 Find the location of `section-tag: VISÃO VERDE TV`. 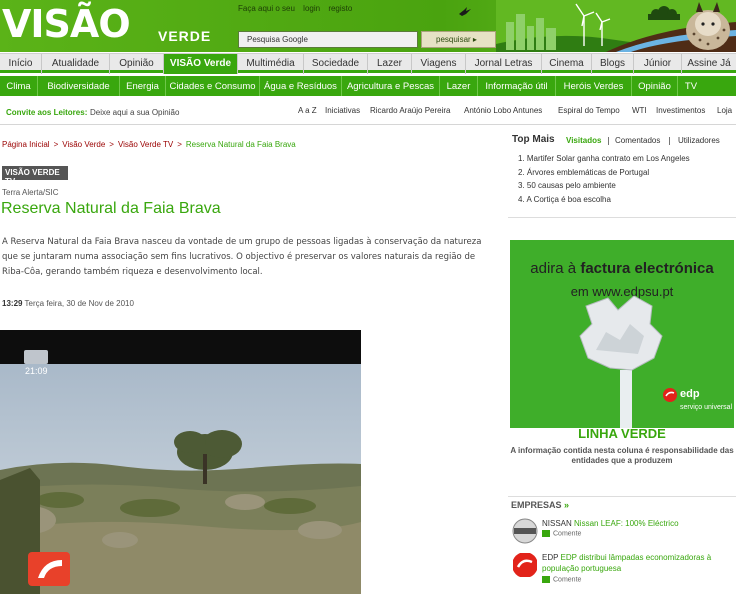

section-tag: VISÃO VERDE TV is located at coordinates (35, 176).